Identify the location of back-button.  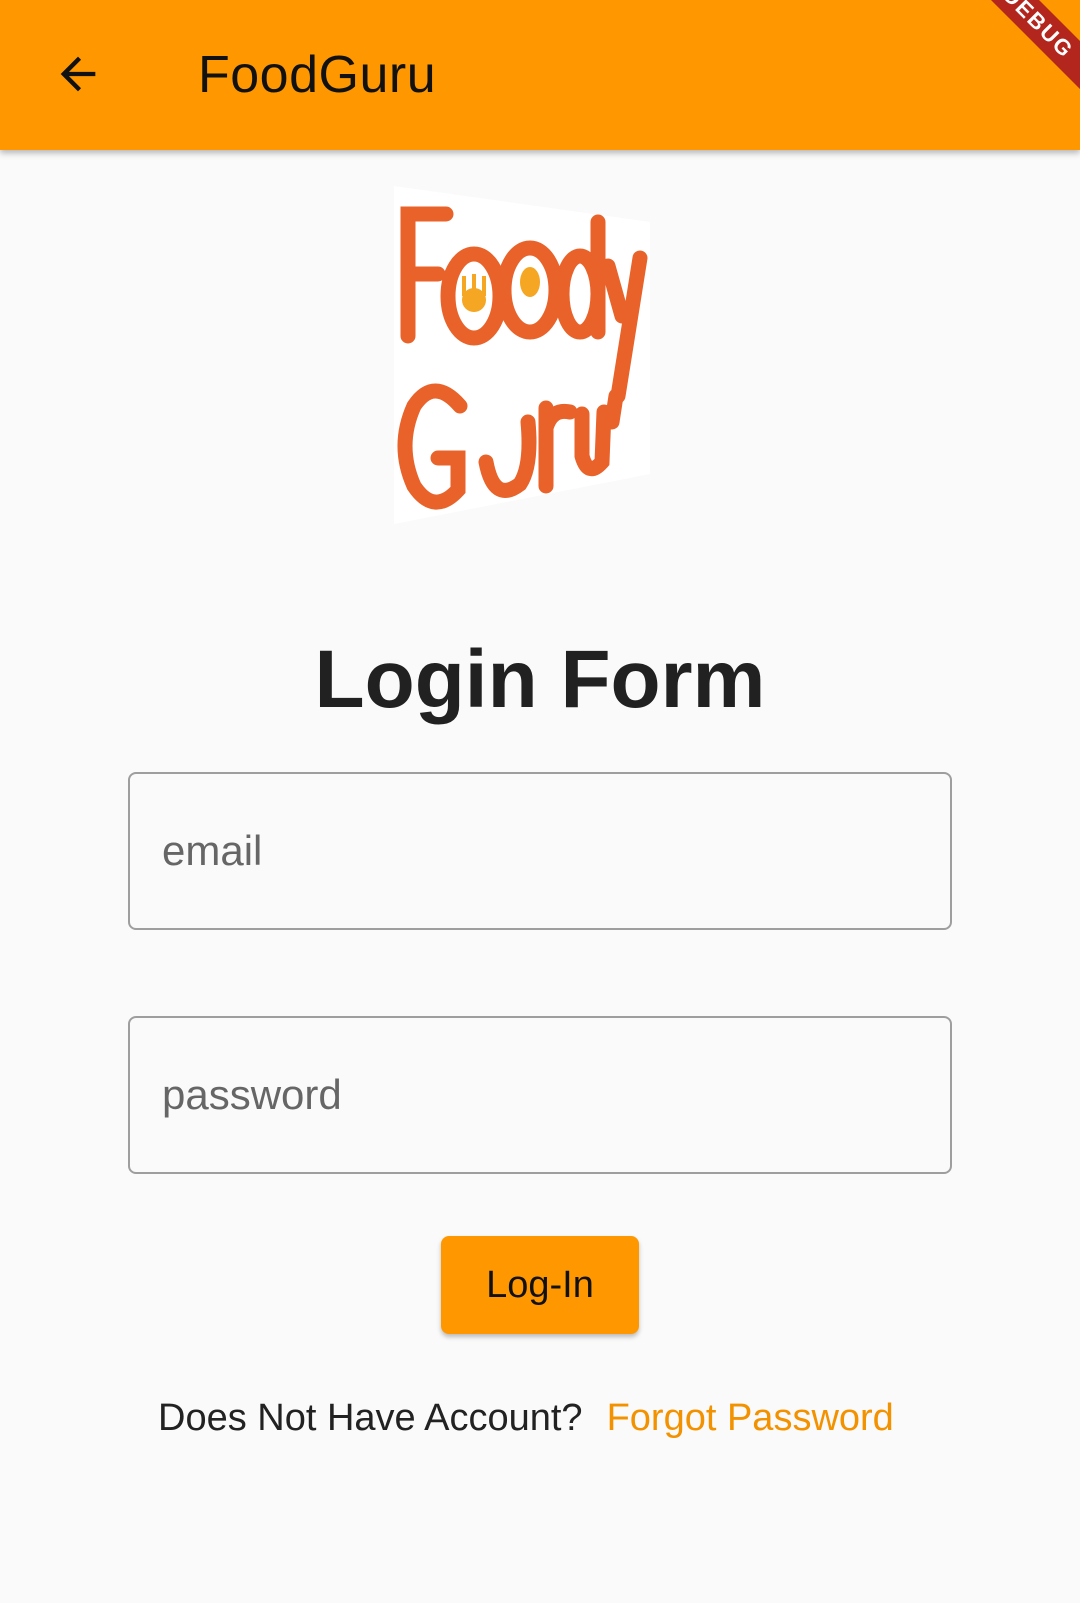
(78, 74).